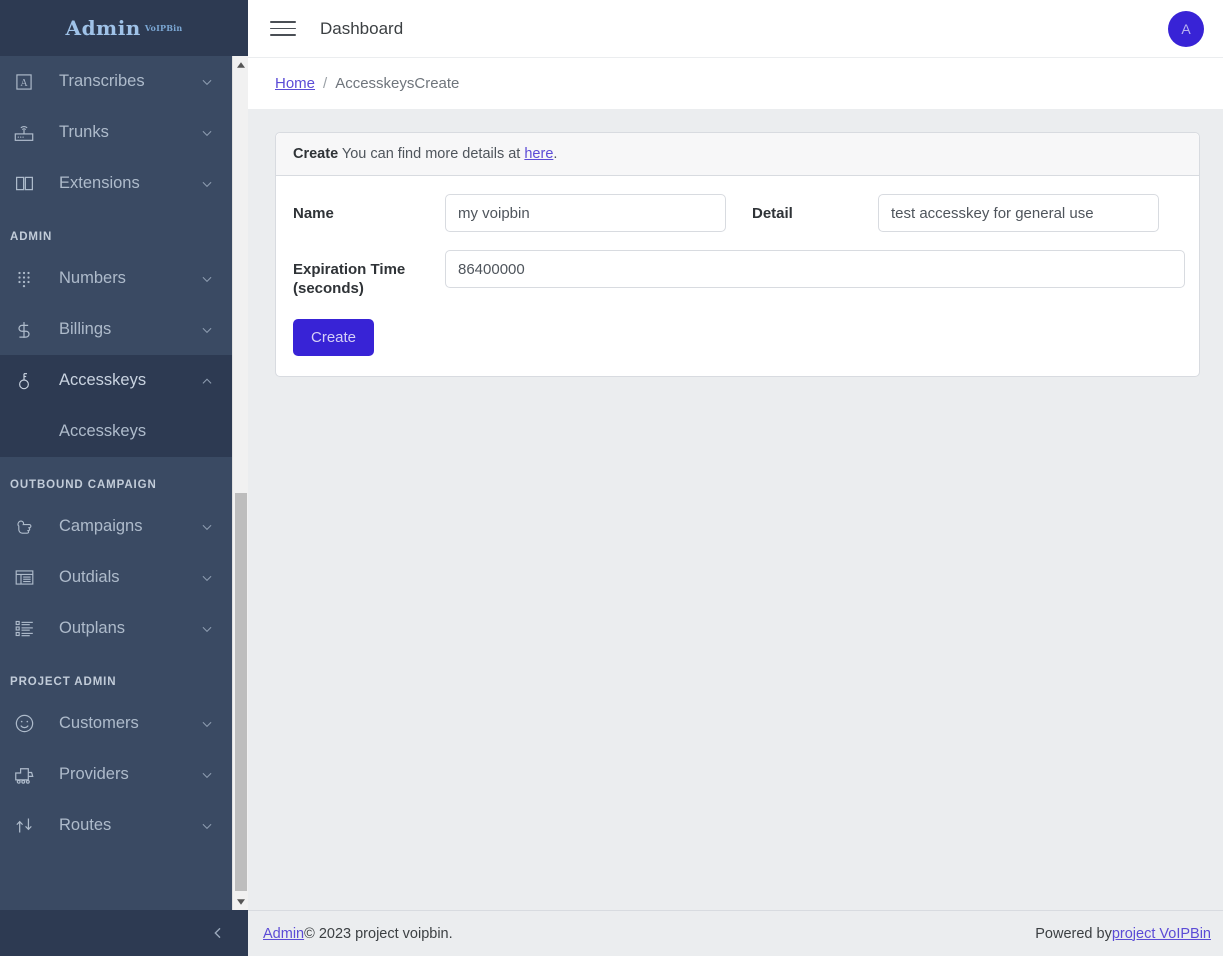 The image size is (1223, 956). What do you see at coordinates (92, 278) in the screenshot?
I see `sidebar-item-label: Numbers` at bounding box center [92, 278].